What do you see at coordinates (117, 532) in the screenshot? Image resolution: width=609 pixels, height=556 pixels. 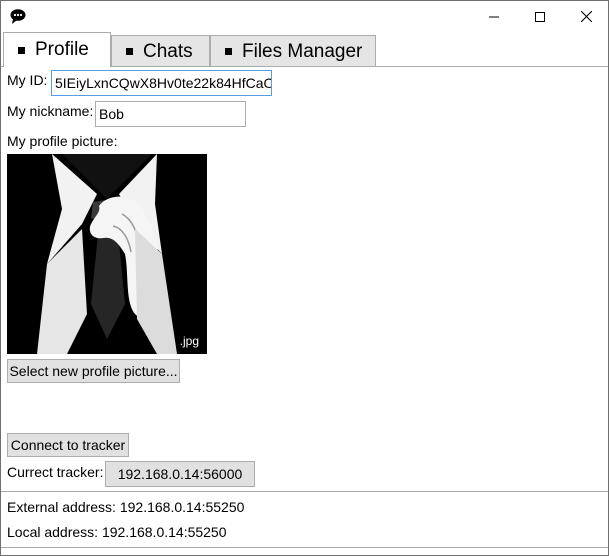 I see `local-address-text: Local address: 192.168.0.14:55250` at bounding box center [117, 532].